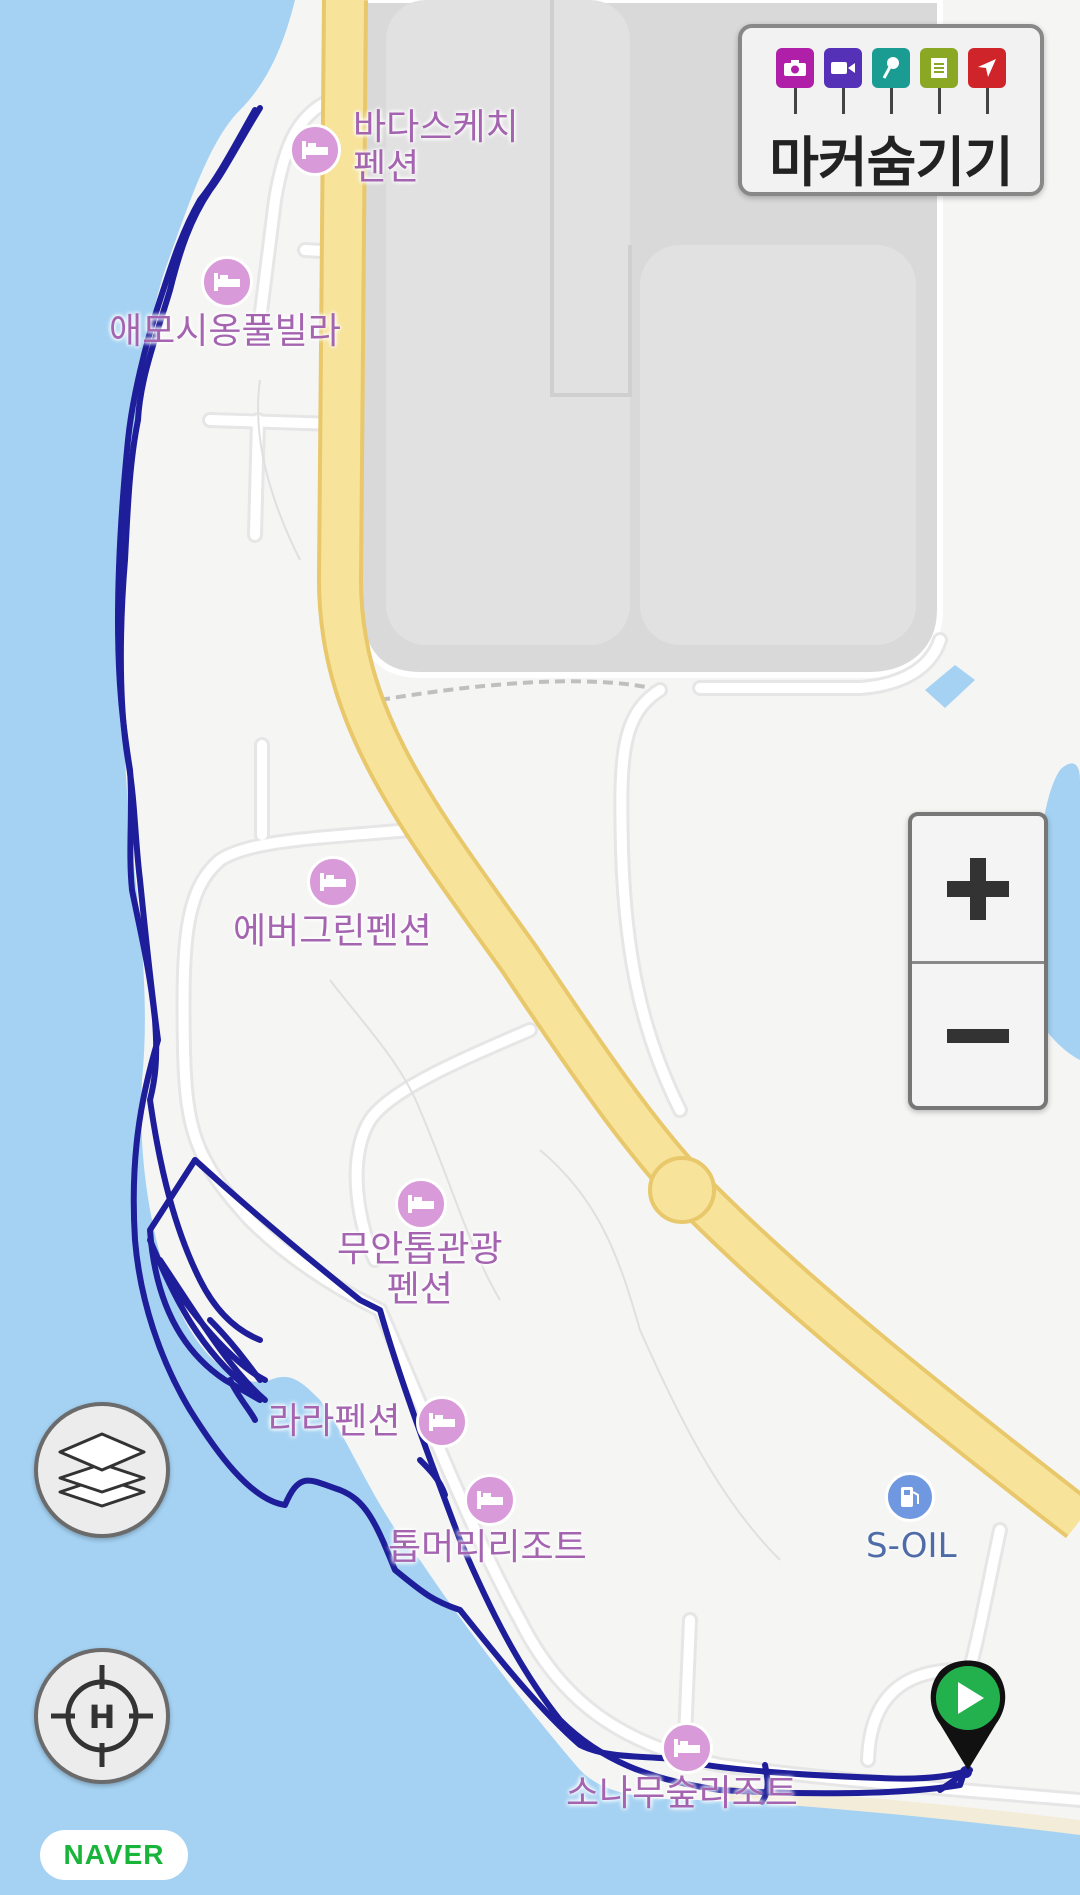 Image resolution: width=1080 pixels, height=1895 pixels. What do you see at coordinates (682, 1793) in the screenshot?
I see `poi-label: 소나무숲리조트` at bounding box center [682, 1793].